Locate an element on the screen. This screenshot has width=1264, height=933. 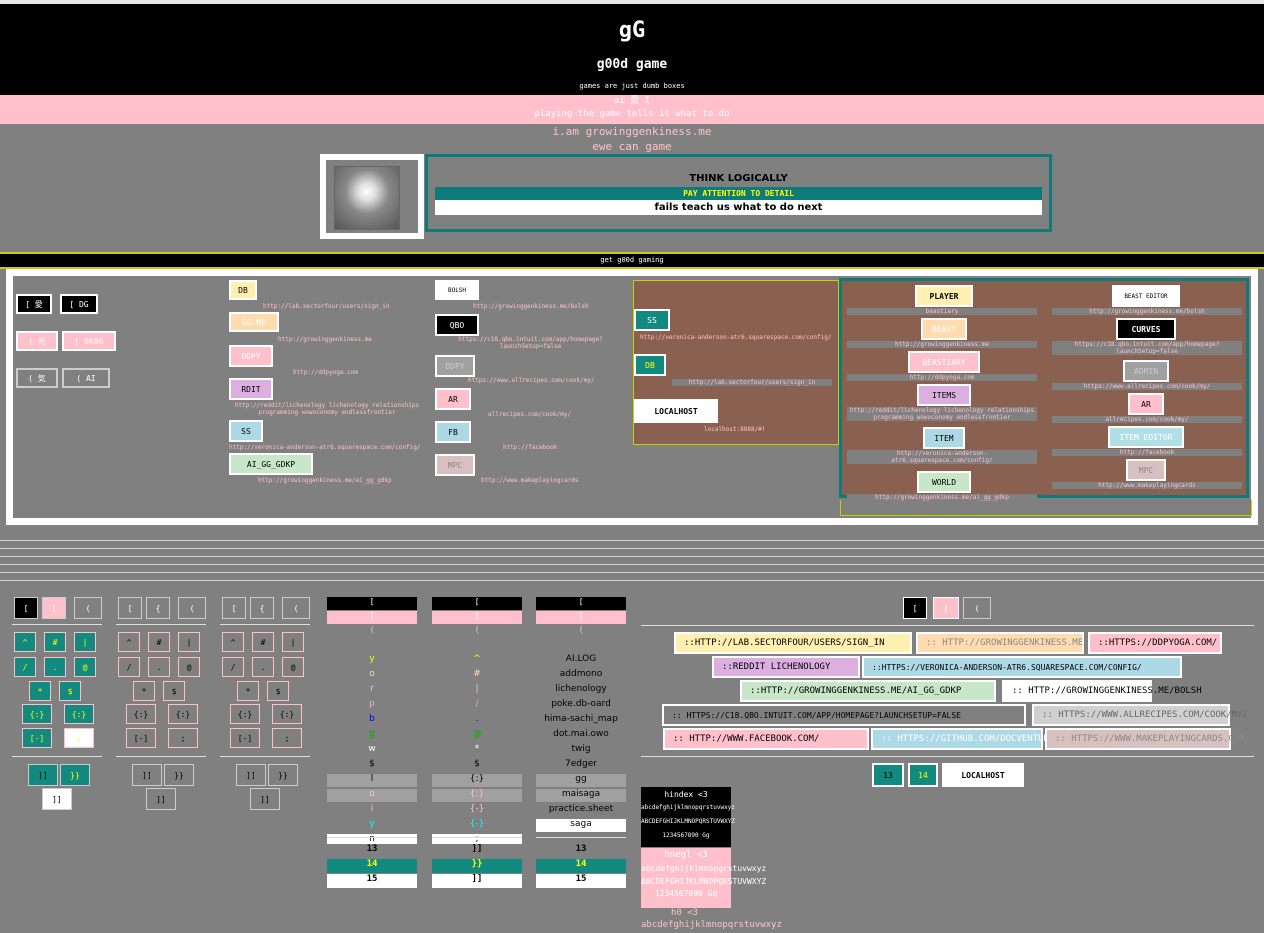
url: http://lab.sectorfour/users/sign_in is located at coordinates (752, 382).